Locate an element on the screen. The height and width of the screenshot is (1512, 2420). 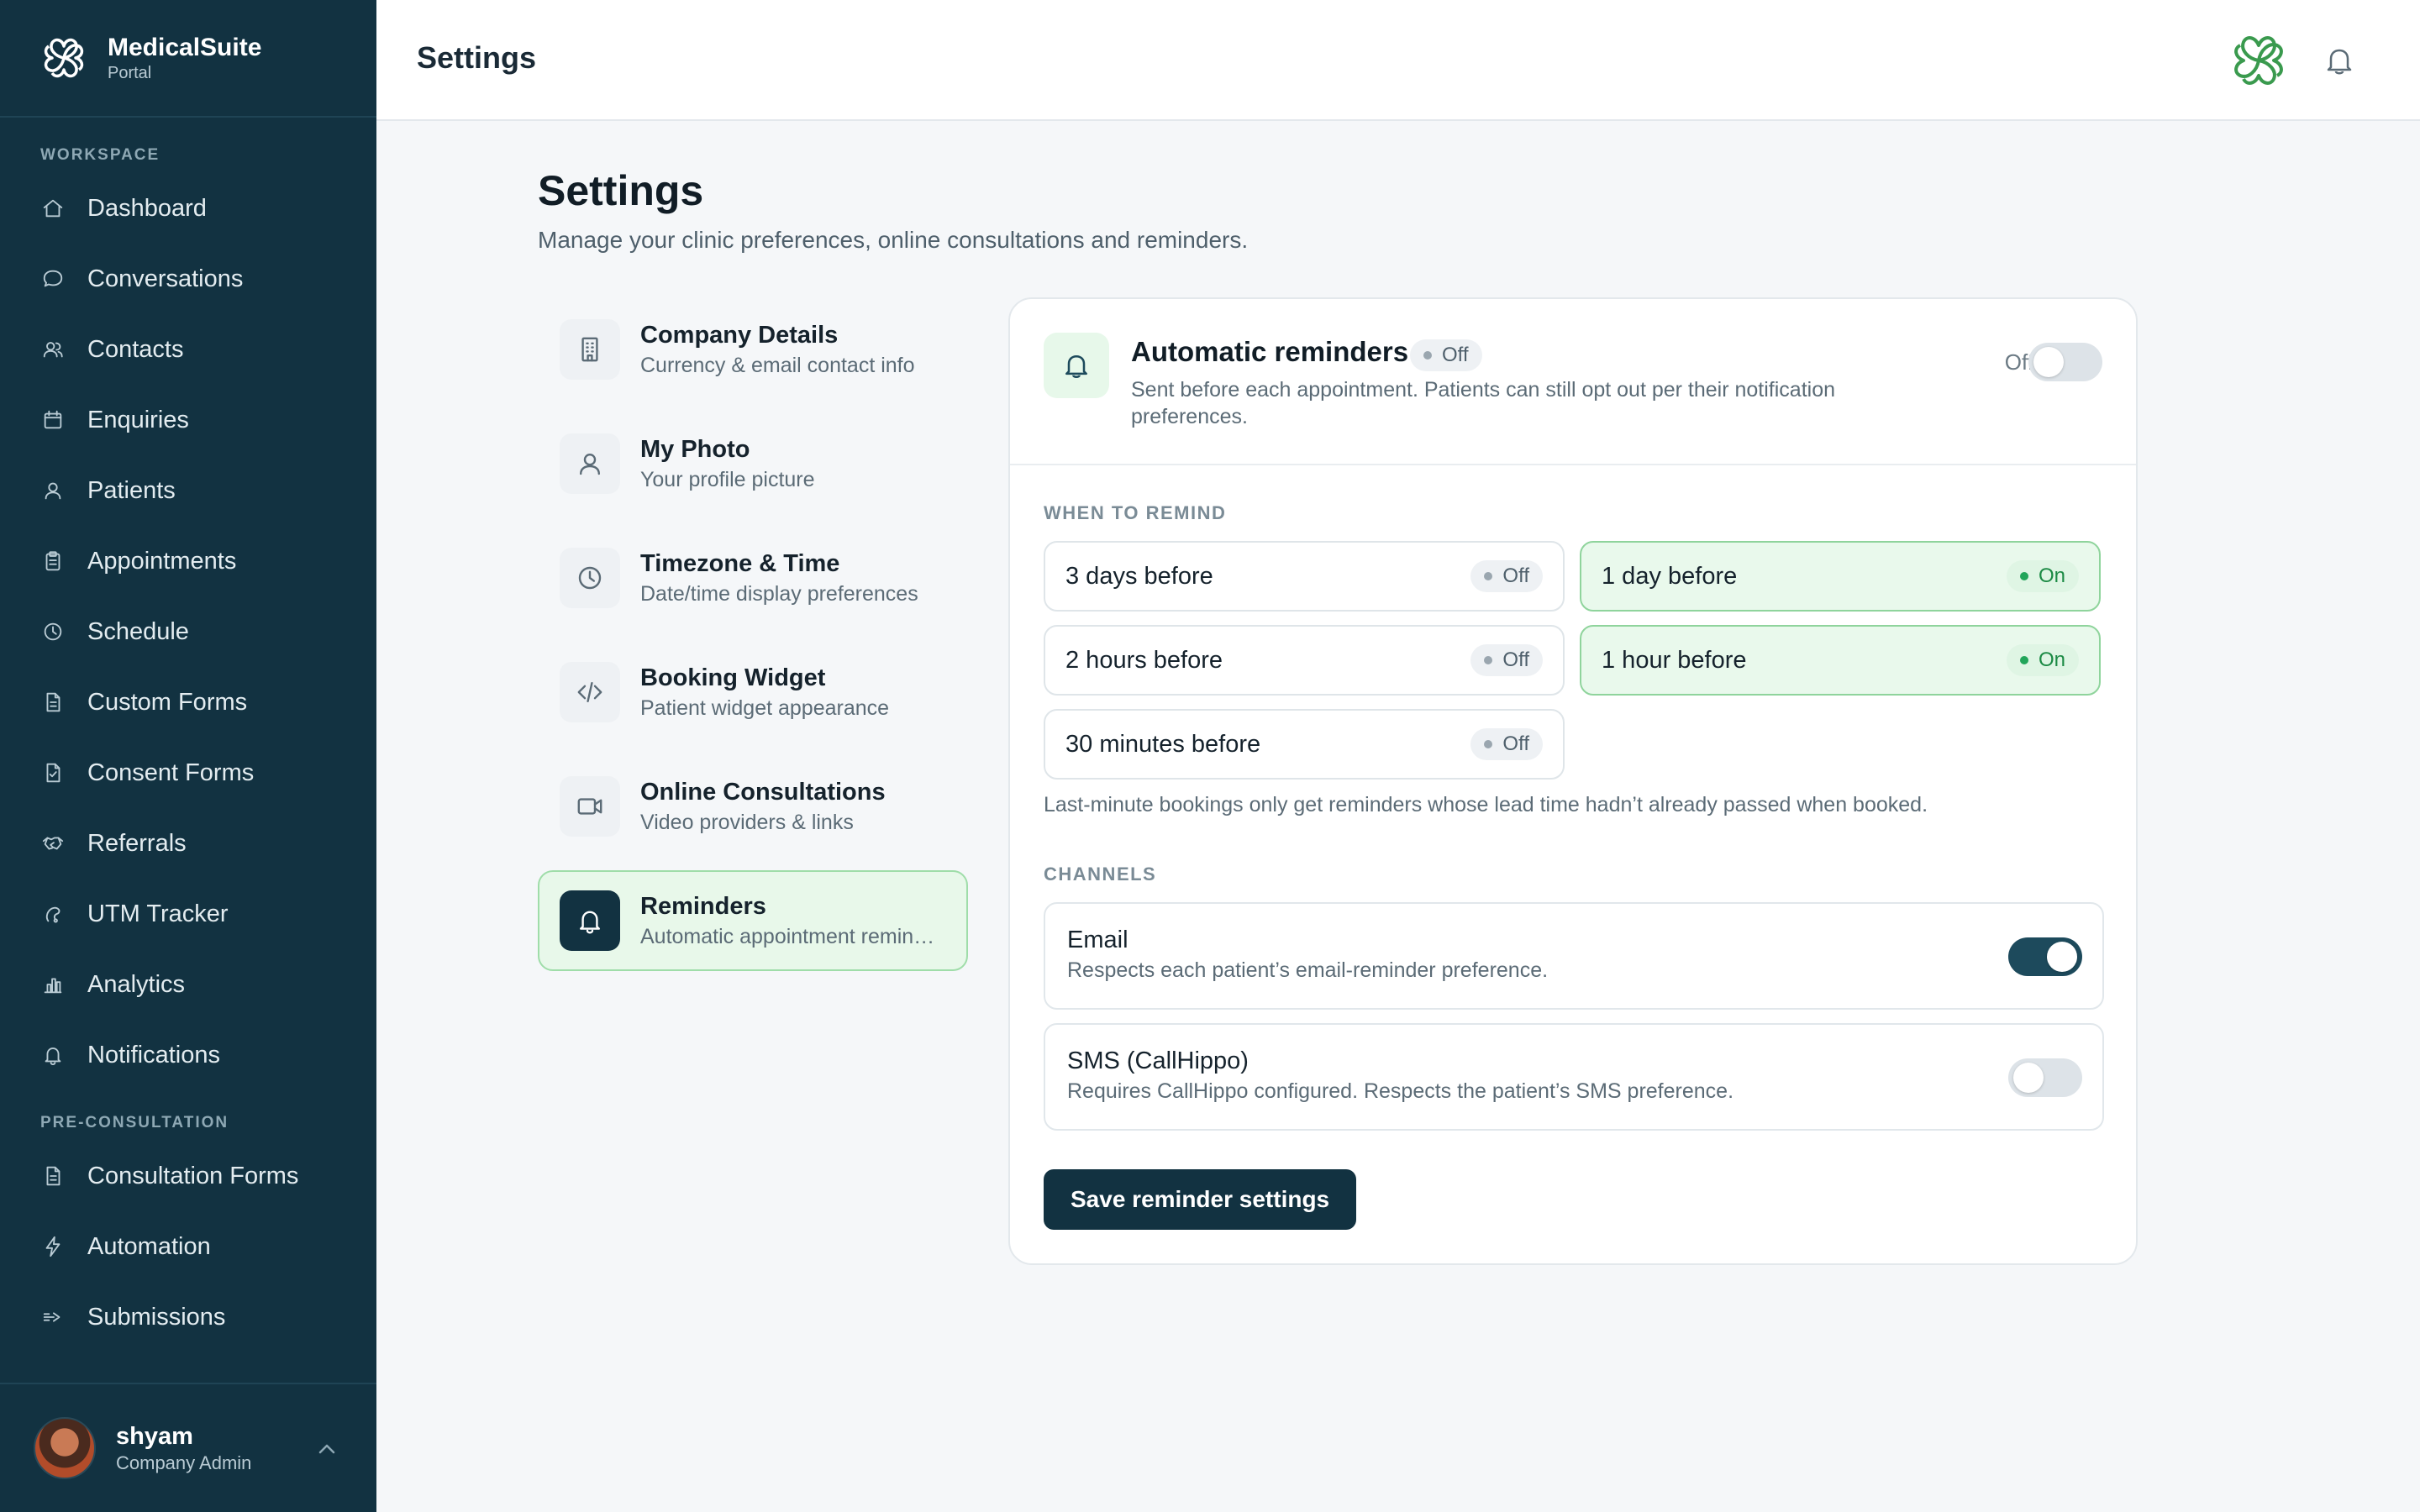
sidebar-item-dashboard: Dashboard is located at coordinates (188, 208).